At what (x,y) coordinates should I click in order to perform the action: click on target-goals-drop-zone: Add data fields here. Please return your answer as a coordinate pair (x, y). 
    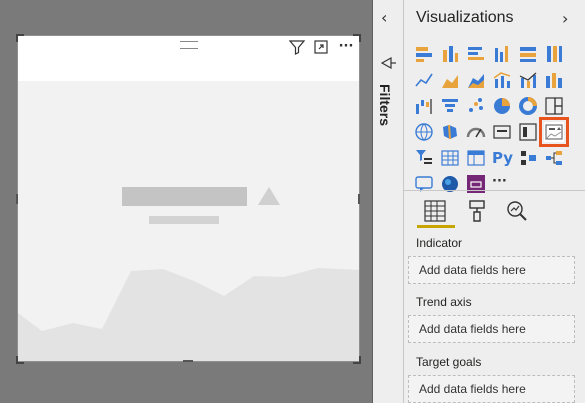
    Looking at the image, I should click on (491, 389).